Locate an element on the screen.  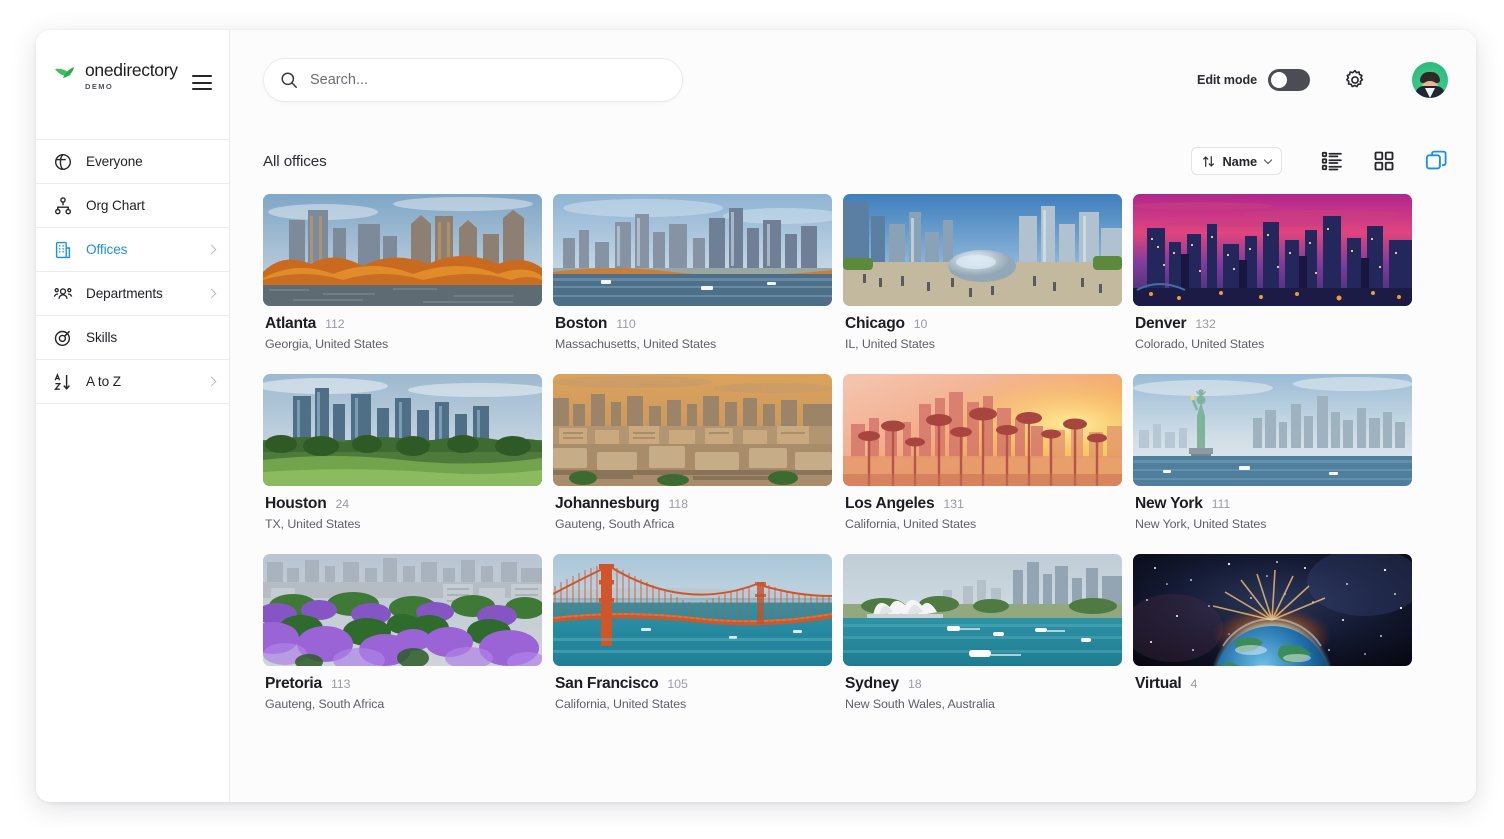
hamburger-menu-icon is located at coordinates (202, 82).